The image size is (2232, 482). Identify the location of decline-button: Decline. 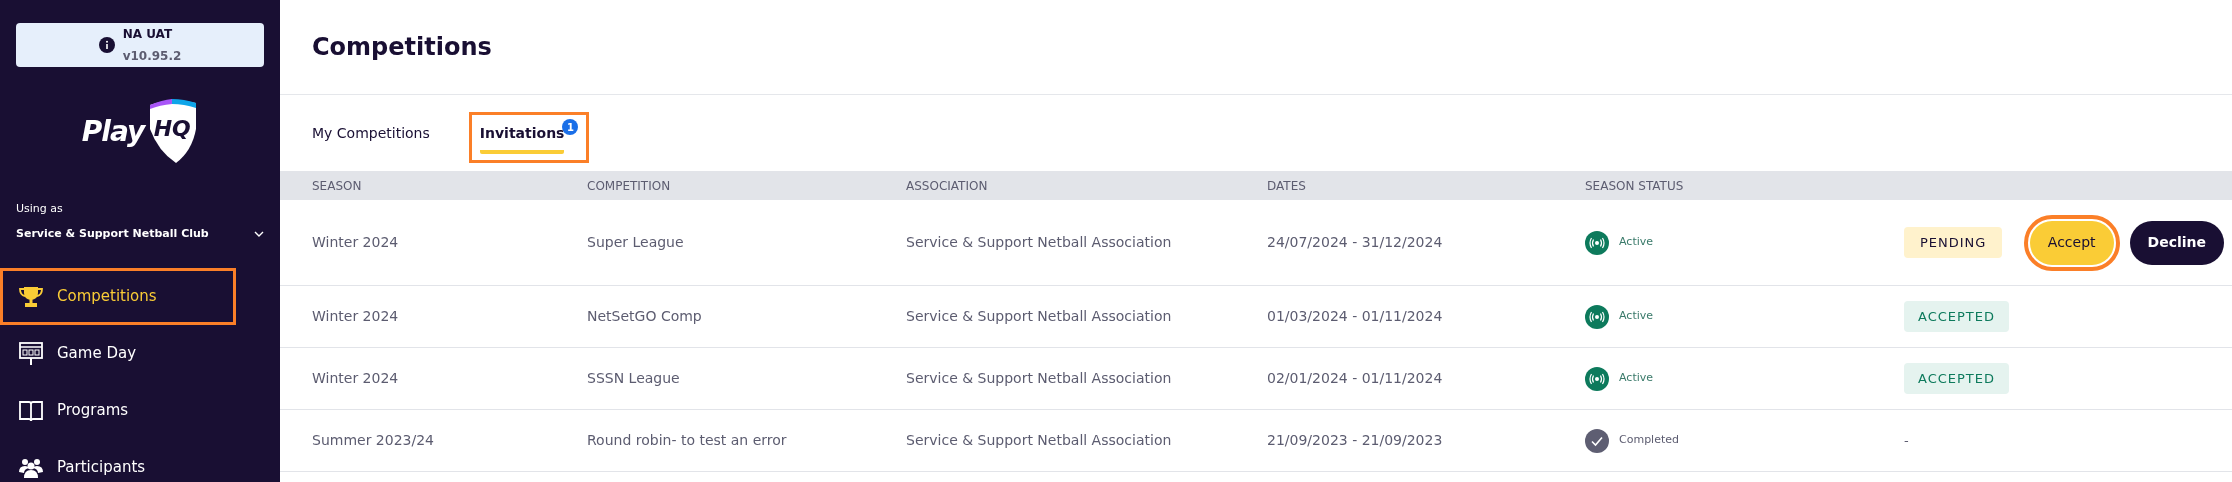
(2176, 242).